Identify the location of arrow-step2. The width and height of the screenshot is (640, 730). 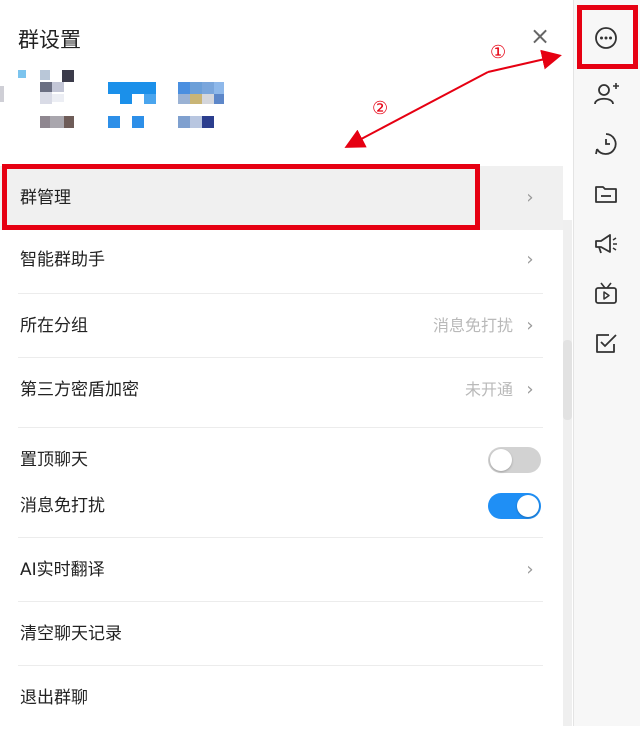
(416, 109).